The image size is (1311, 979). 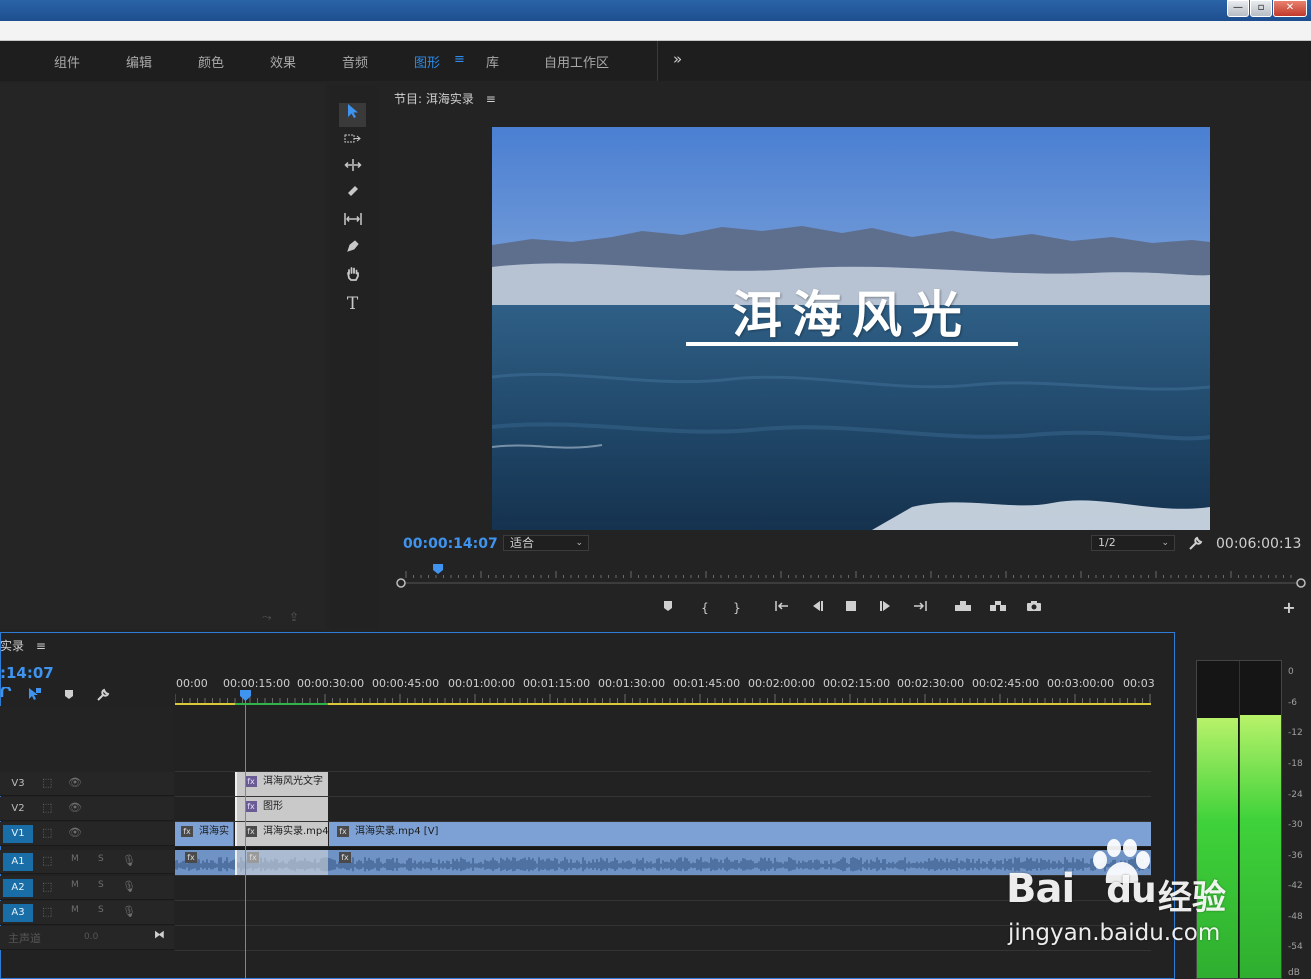 I want to click on slip-tool-icon, so click(x=352, y=222).